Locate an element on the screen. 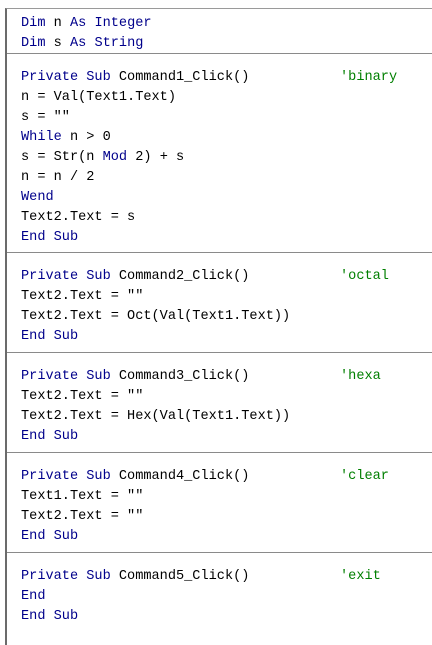  code-line-sub-header: Private Sub Command4_Click() 'clear is located at coordinates (226, 477).